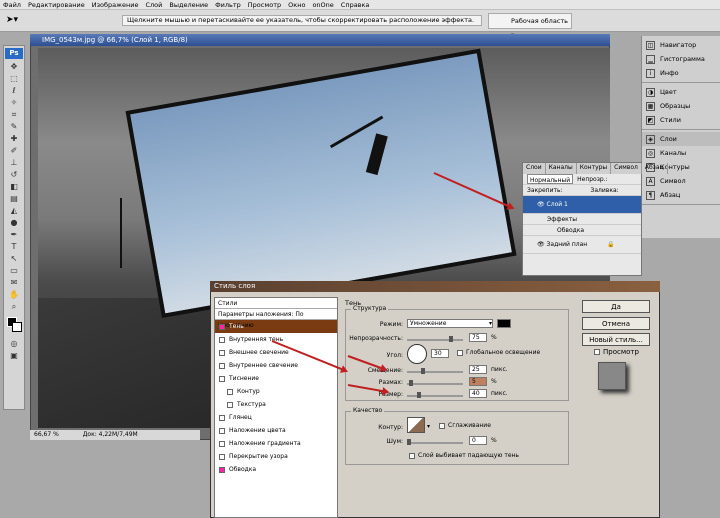 The image size is (720, 518). I want to click on contour-picker, so click(416, 425).